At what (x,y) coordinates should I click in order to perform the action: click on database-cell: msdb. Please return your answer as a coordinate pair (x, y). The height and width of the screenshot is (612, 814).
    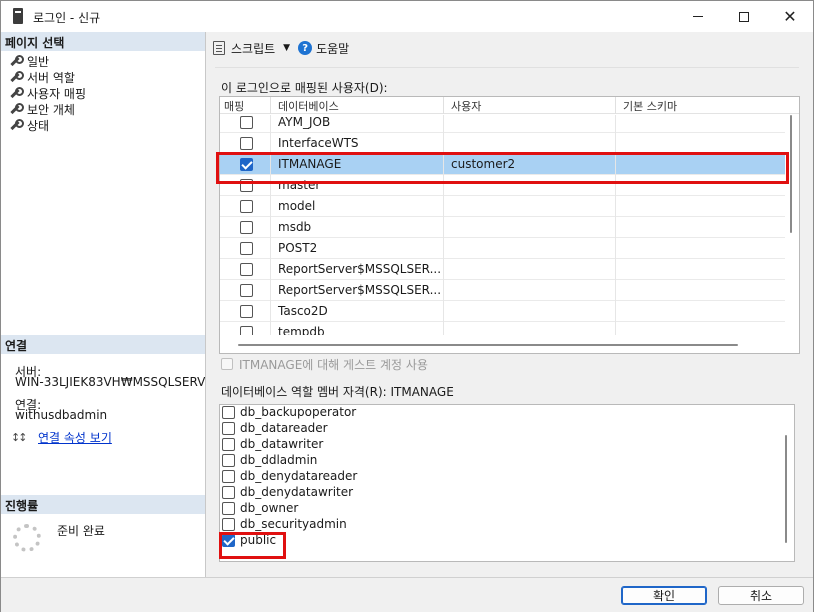
    Looking at the image, I should click on (295, 227).